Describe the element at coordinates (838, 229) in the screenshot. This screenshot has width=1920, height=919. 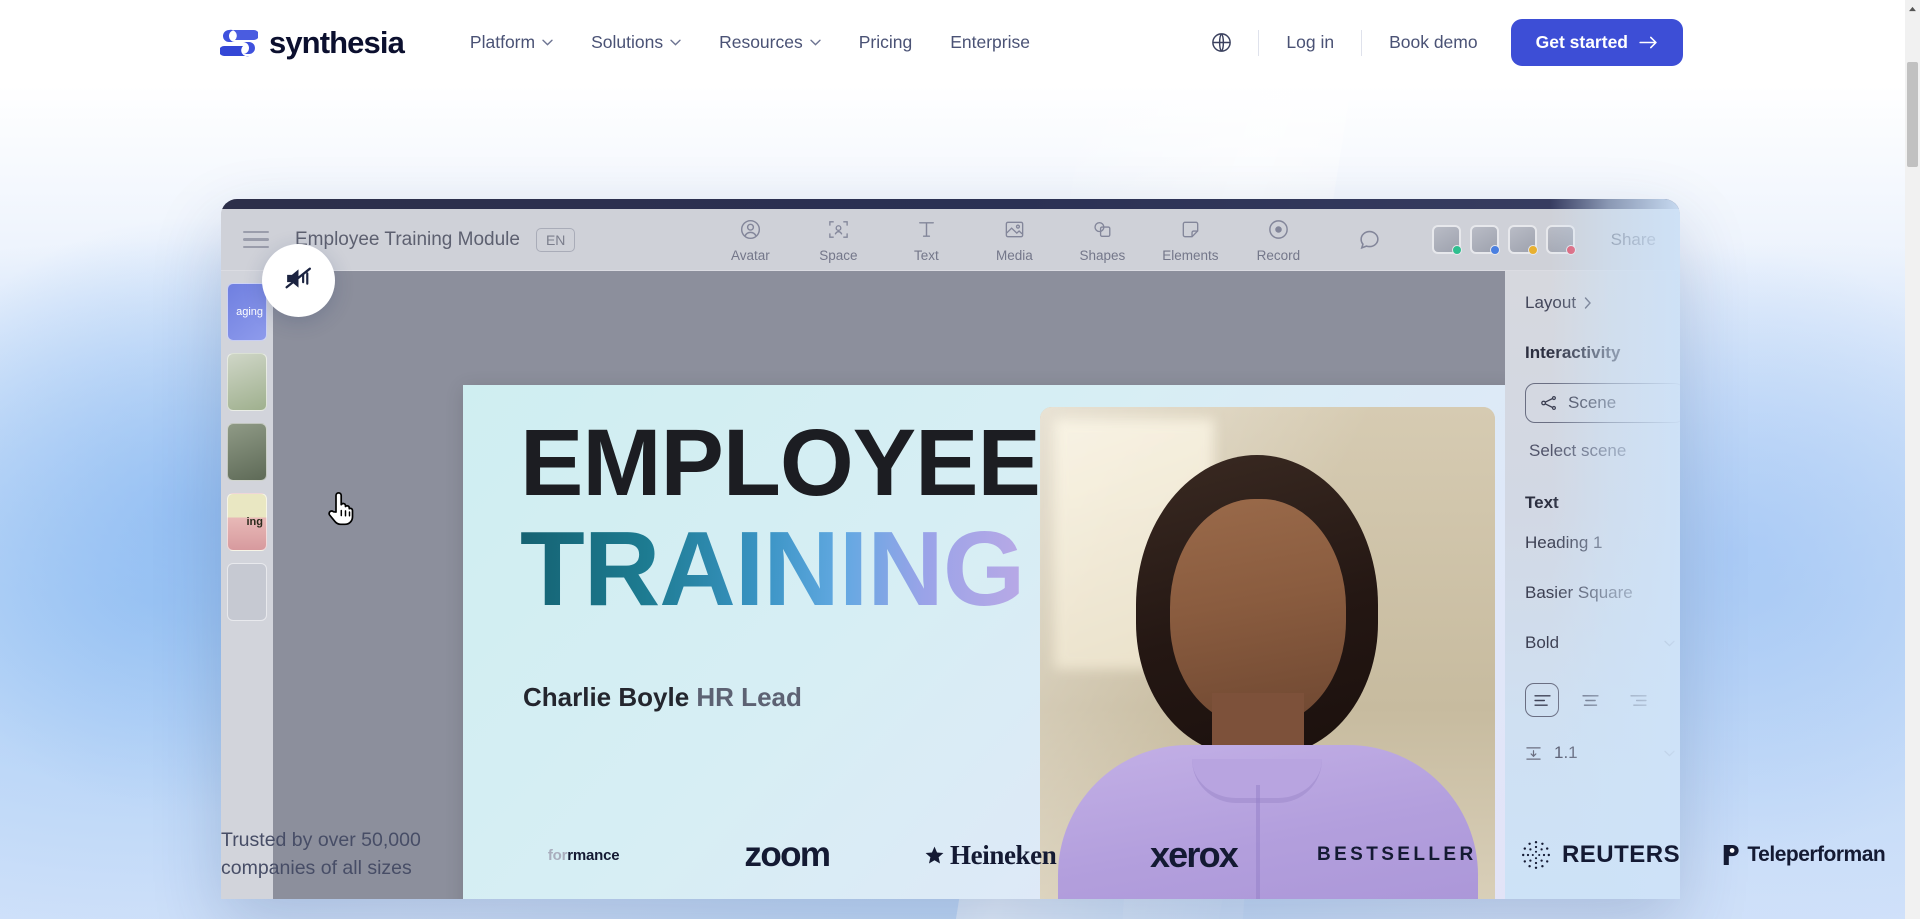
I see `space-frame-icon` at that location.